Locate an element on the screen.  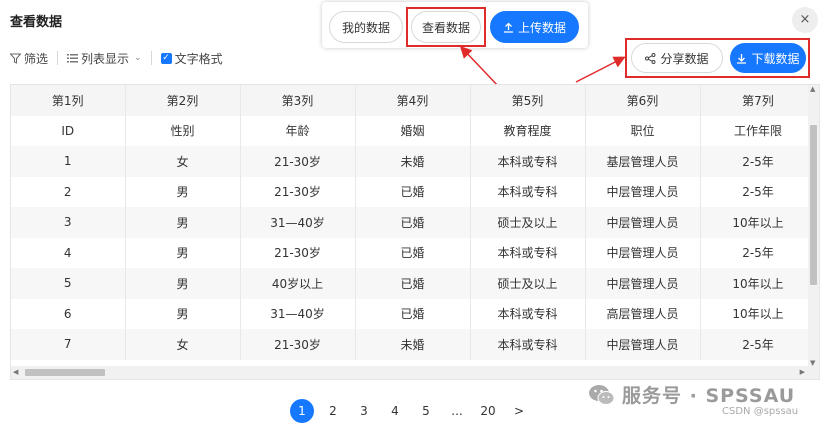
share-data-label: 分享数据 is located at coordinates (684, 58).